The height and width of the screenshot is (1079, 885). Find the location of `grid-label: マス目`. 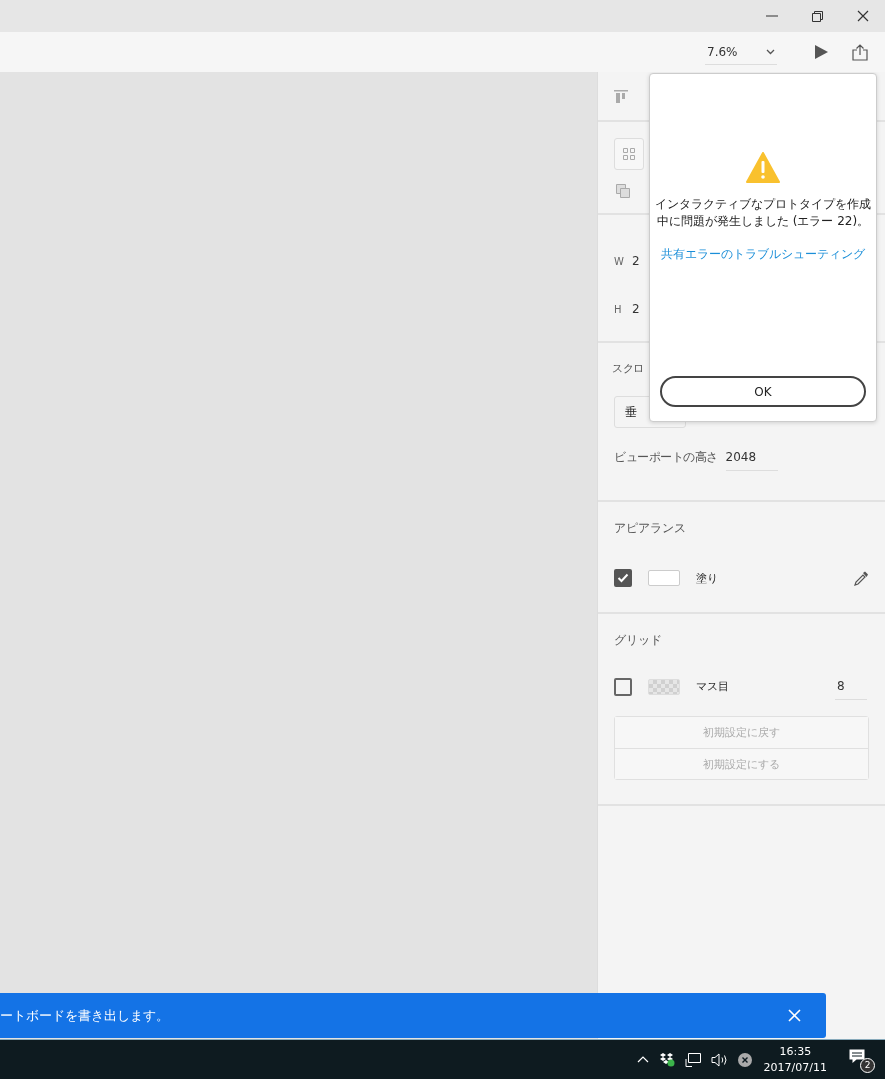

grid-label: マス目 is located at coordinates (713, 686).